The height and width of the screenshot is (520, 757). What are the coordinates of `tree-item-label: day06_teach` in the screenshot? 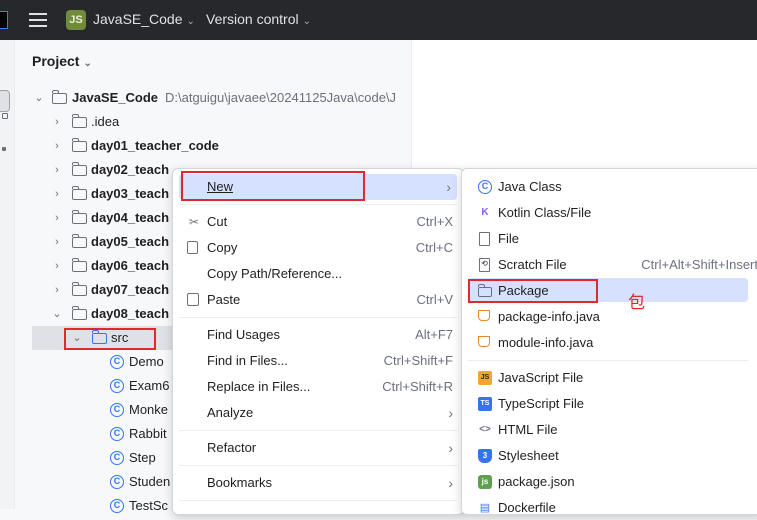 It's located at (130, 265).